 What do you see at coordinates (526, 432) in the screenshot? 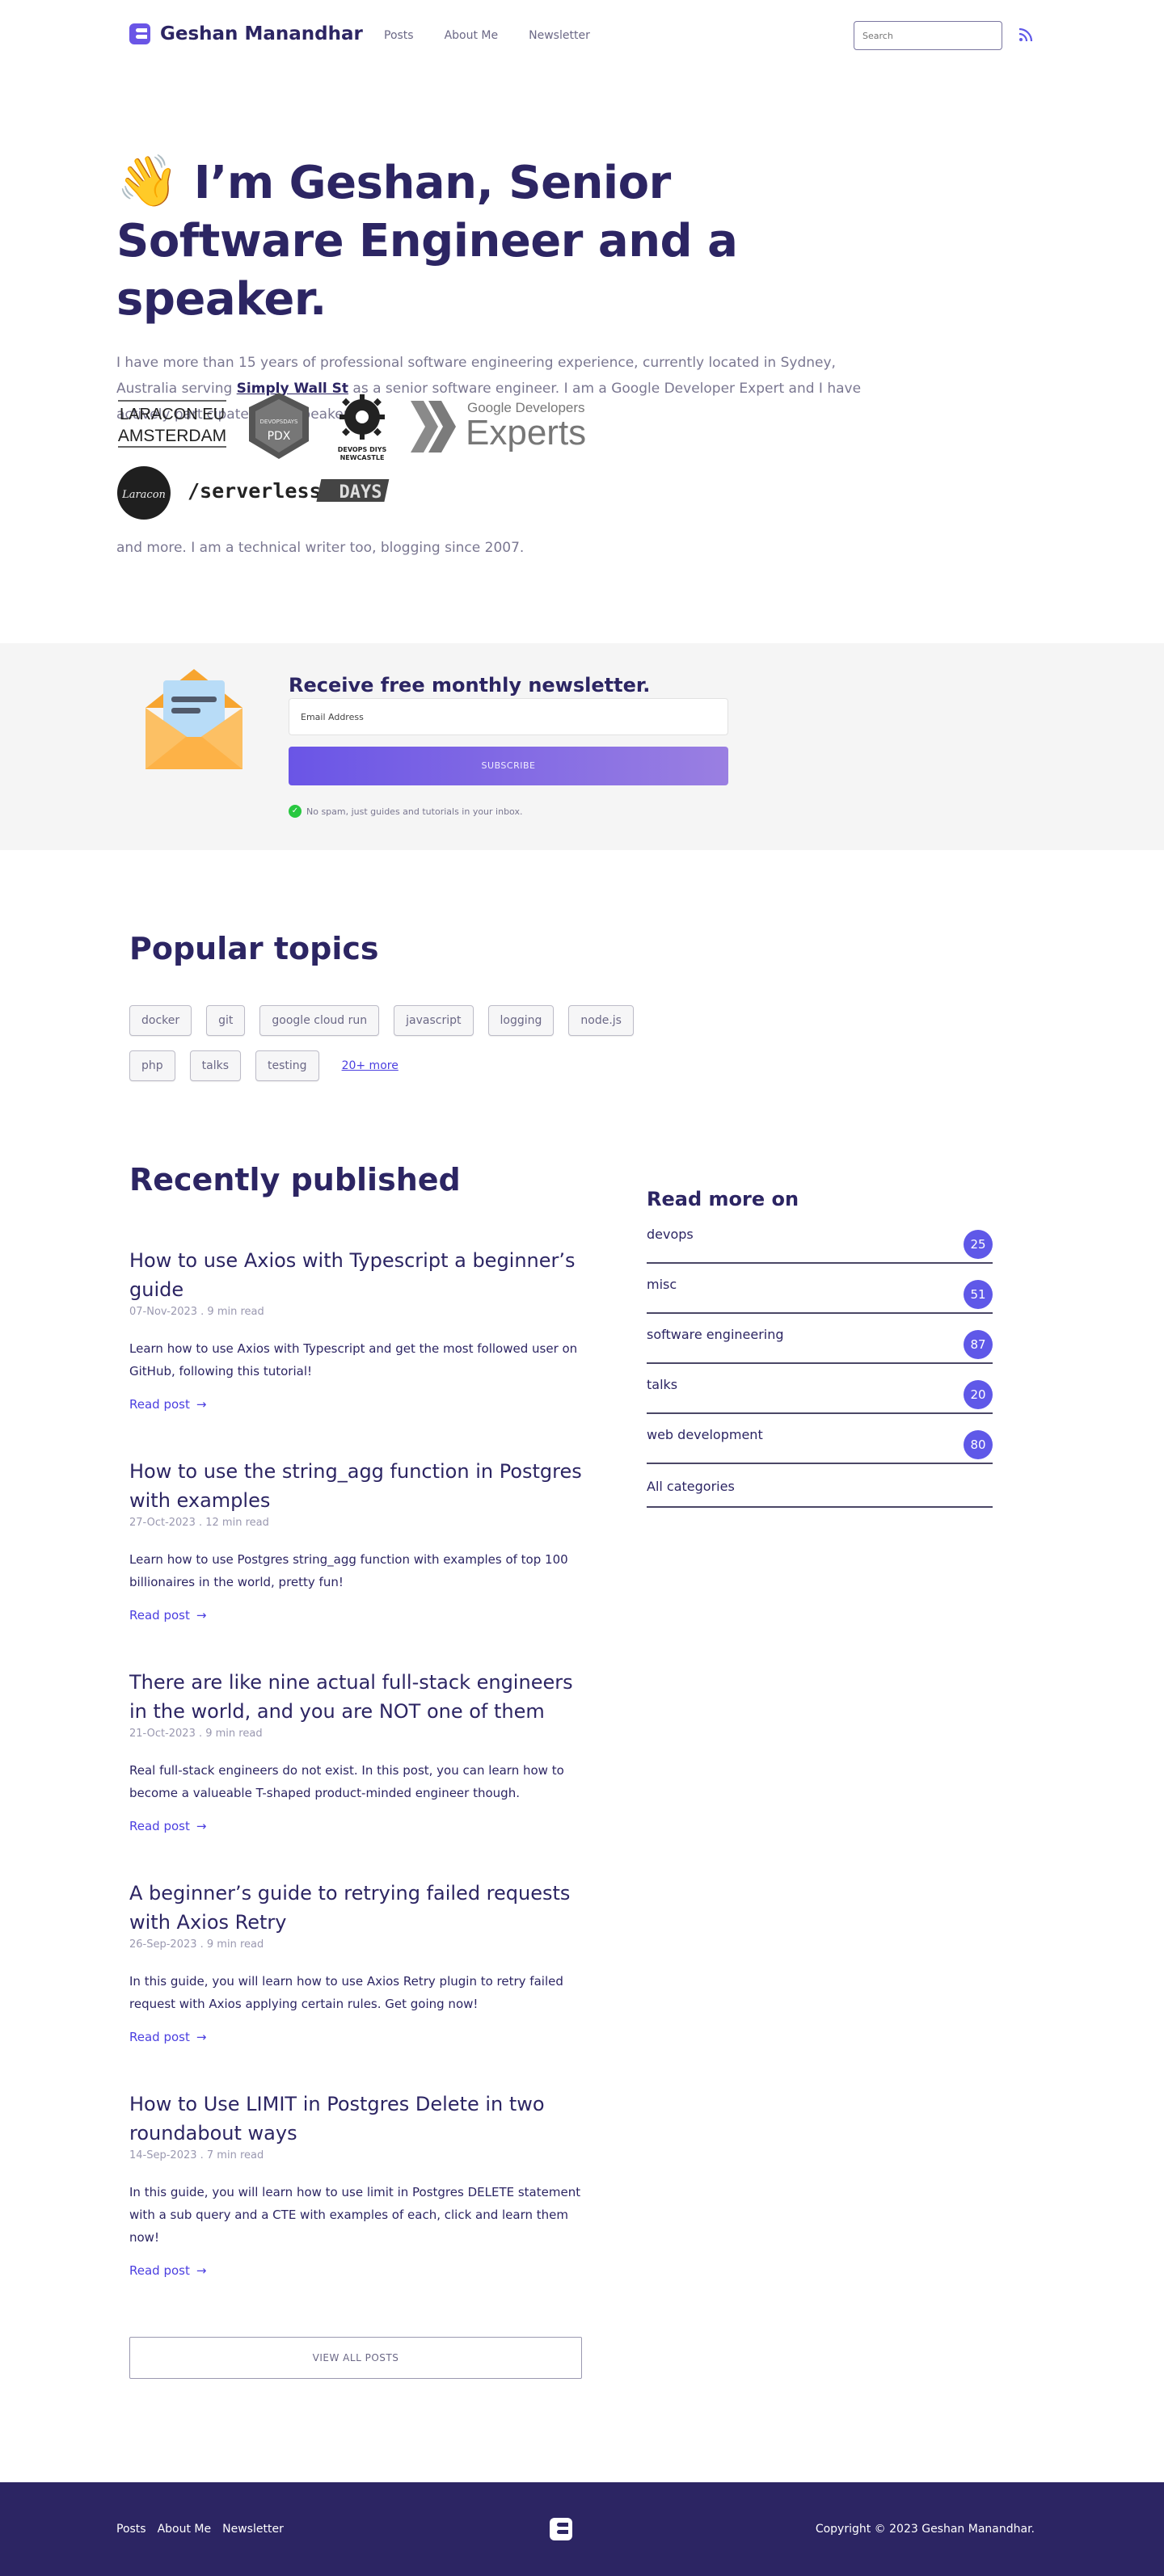
I see `gde-line2: Experts` at bounding box center [526, 432].